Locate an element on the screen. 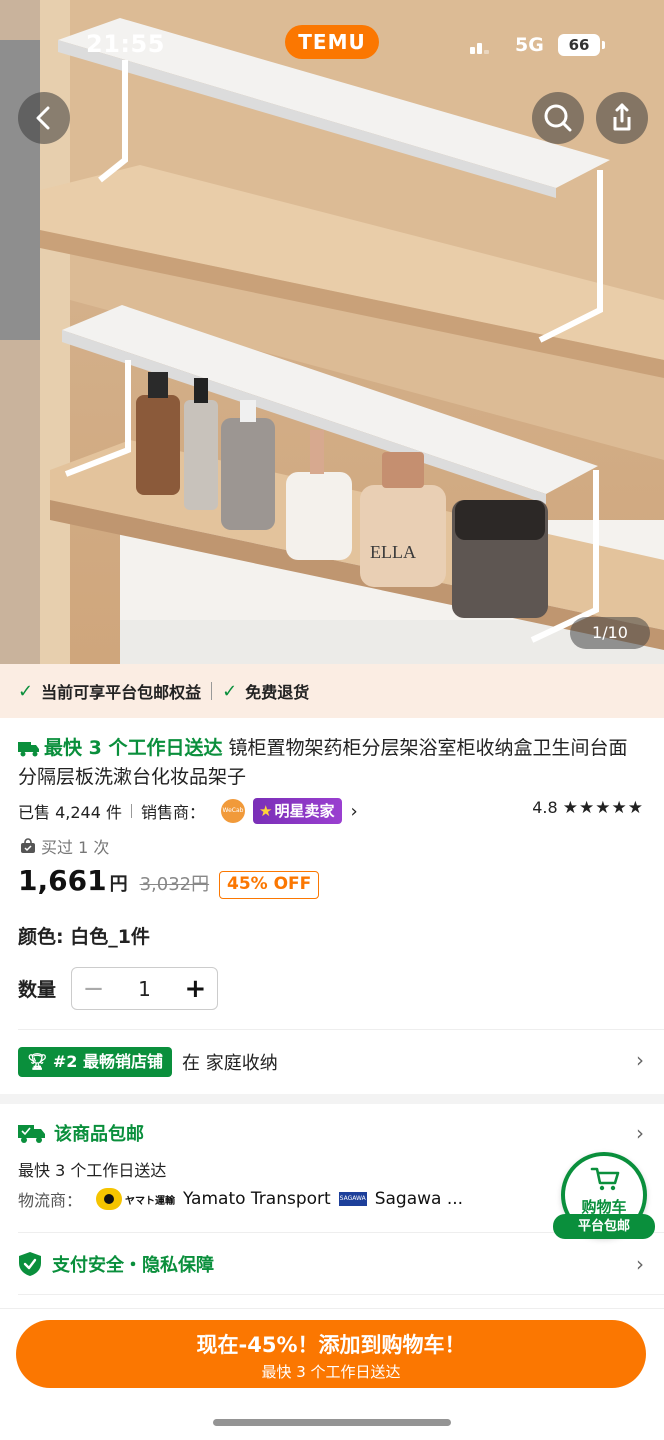  delivery-estimate: 最快 3 个工作日送达 is located at coordinates (92, 1170).